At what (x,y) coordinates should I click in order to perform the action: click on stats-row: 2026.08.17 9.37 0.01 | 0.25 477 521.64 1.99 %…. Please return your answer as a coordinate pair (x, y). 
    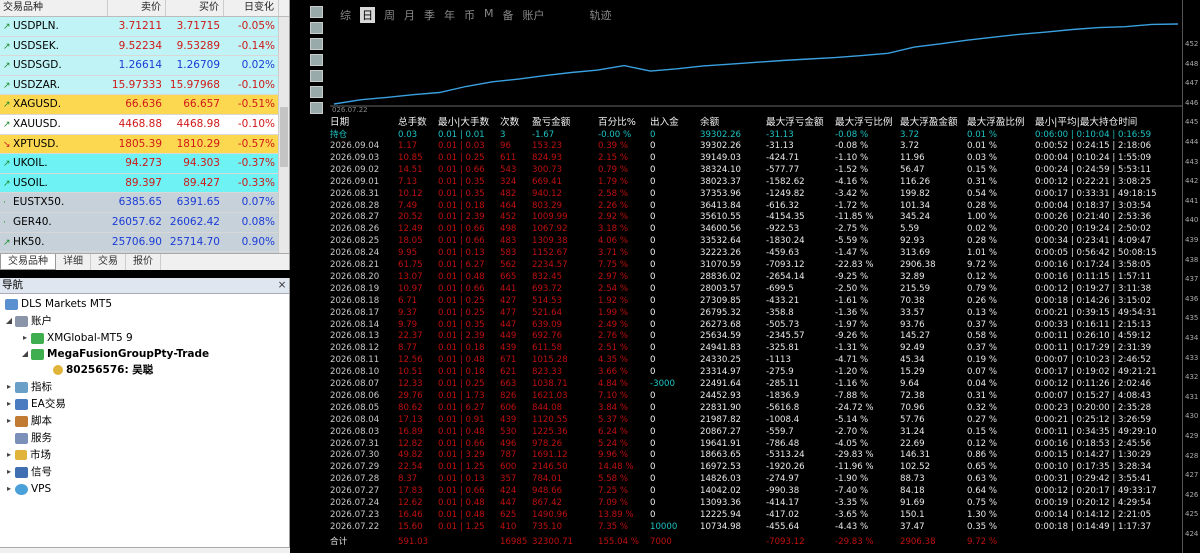
    Looking at the image, I should click on (756, 313).